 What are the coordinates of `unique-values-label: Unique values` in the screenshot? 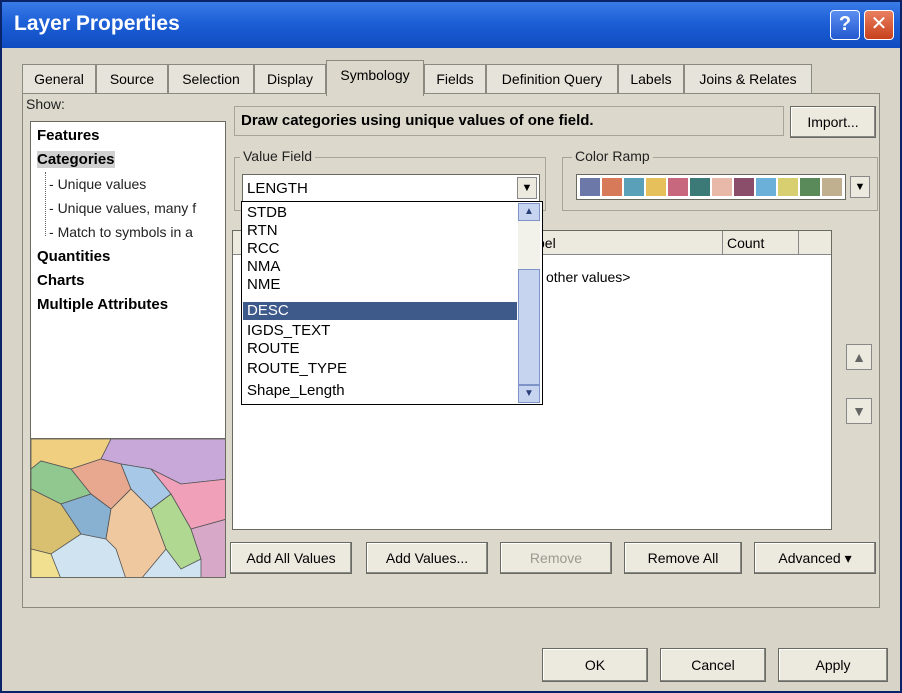 It's located at (102, 184).